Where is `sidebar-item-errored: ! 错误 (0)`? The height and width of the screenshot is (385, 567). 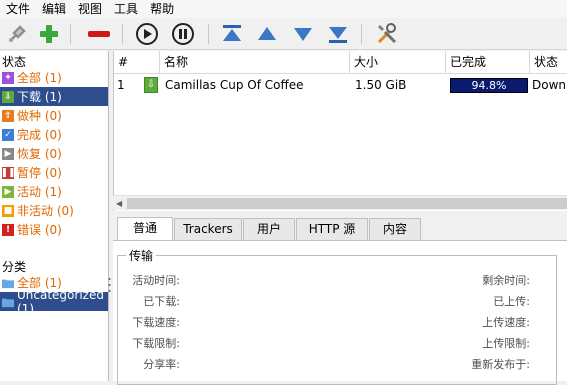 sidebar-item-errored: ! 错误 (0) is located at coordinates (54, 229).